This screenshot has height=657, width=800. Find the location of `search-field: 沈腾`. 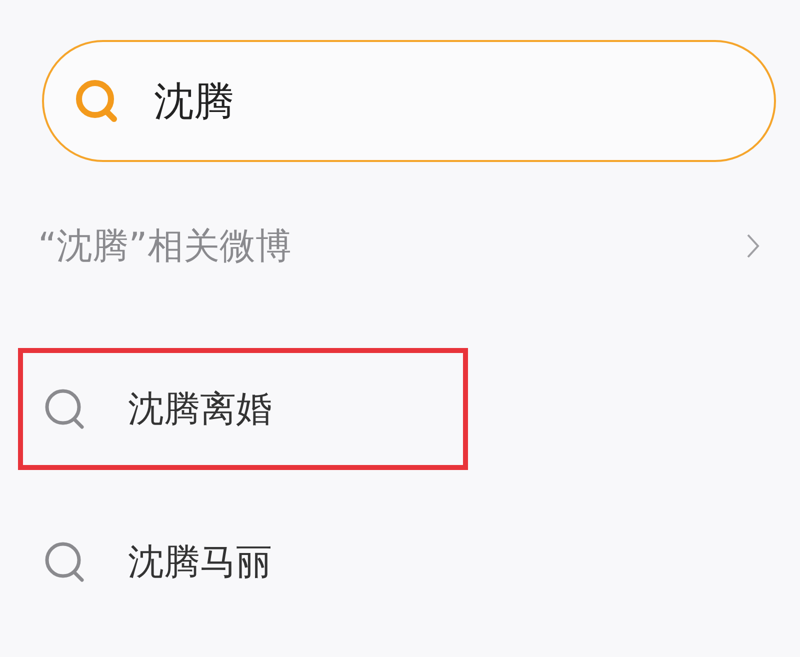

search-field: 沈腾 is located at coordinates (404, 101).